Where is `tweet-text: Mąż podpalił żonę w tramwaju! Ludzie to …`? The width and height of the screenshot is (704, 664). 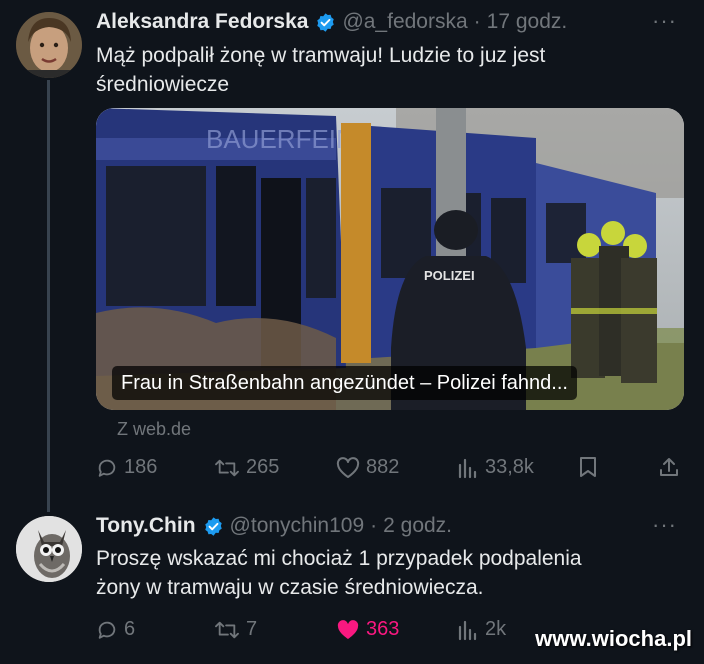 tweet-text: Mąż podpalił żonę w tramwaju! Ludzie to … is located at coordinates (320, 70).